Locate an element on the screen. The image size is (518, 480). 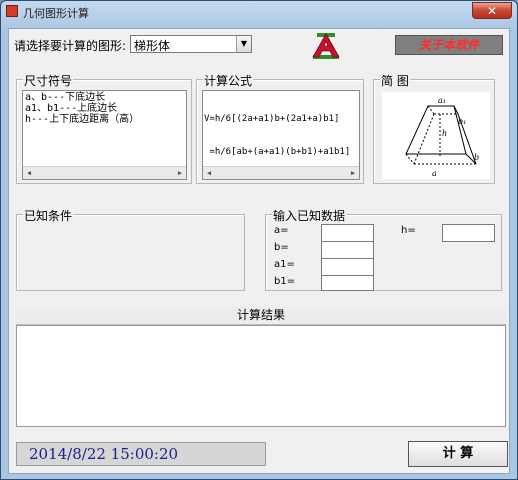
formula-caption: 计算公式 is located at coordinates (228, 80).